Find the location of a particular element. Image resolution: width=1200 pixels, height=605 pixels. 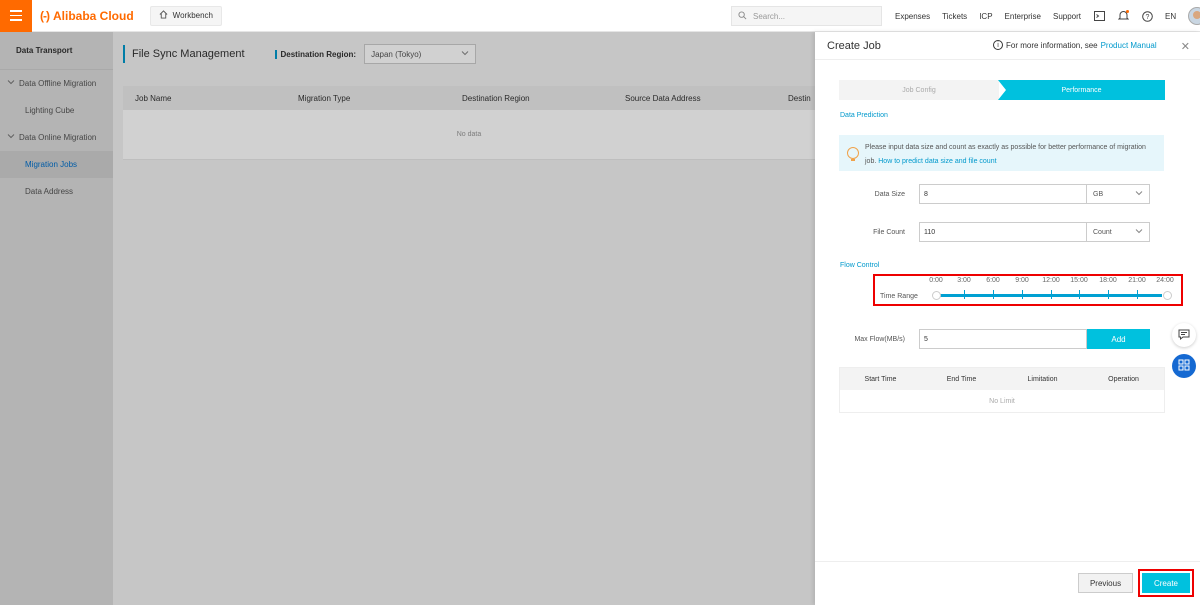

create-button-highlight: Create is located at coordinates (1166, 583).